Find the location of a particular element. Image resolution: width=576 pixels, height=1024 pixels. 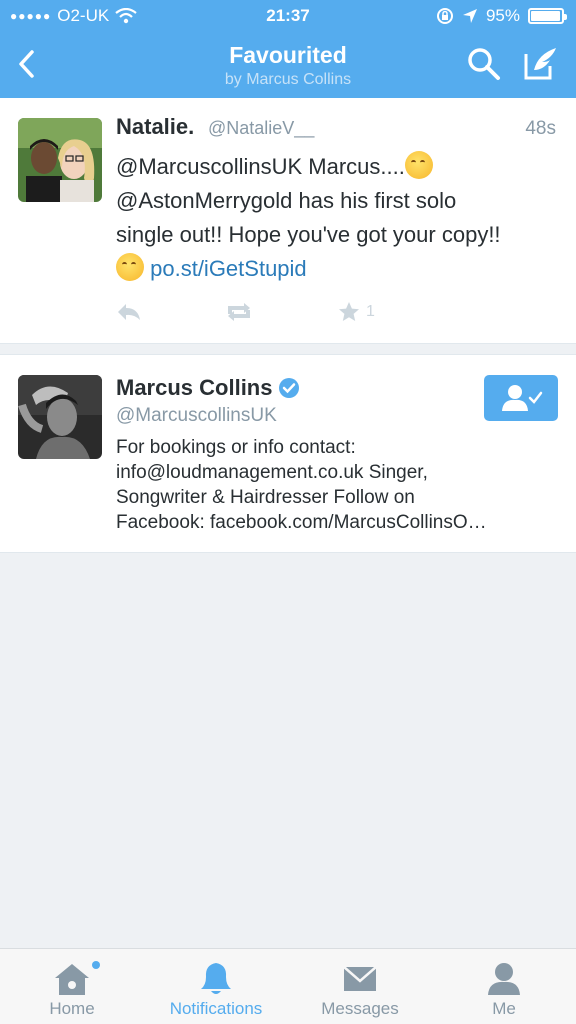

envelope-icon is located at coordinates (360, 978).